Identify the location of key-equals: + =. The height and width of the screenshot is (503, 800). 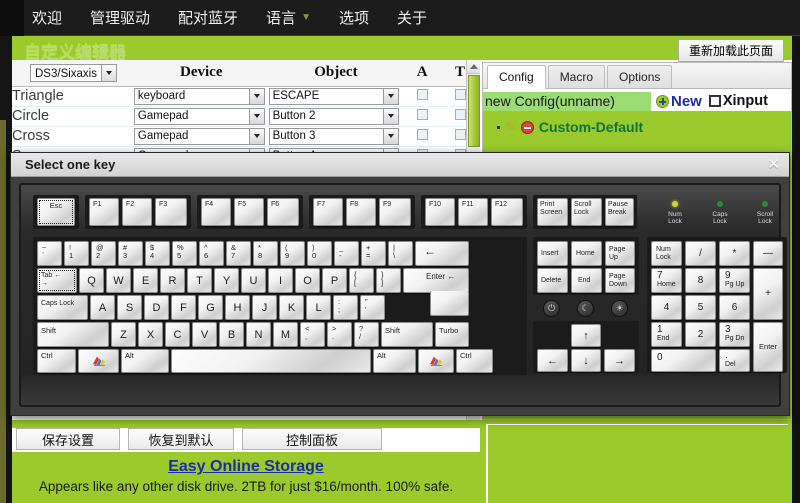
(373, 253).